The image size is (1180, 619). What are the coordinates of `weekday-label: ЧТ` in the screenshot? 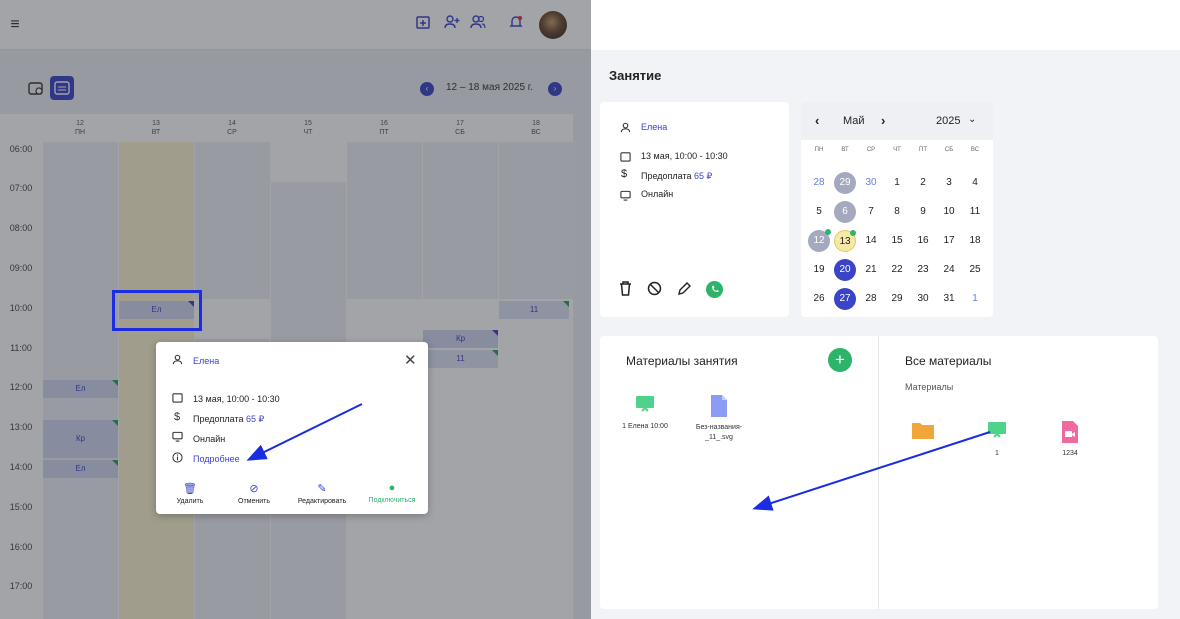 It's located at (897, 150).